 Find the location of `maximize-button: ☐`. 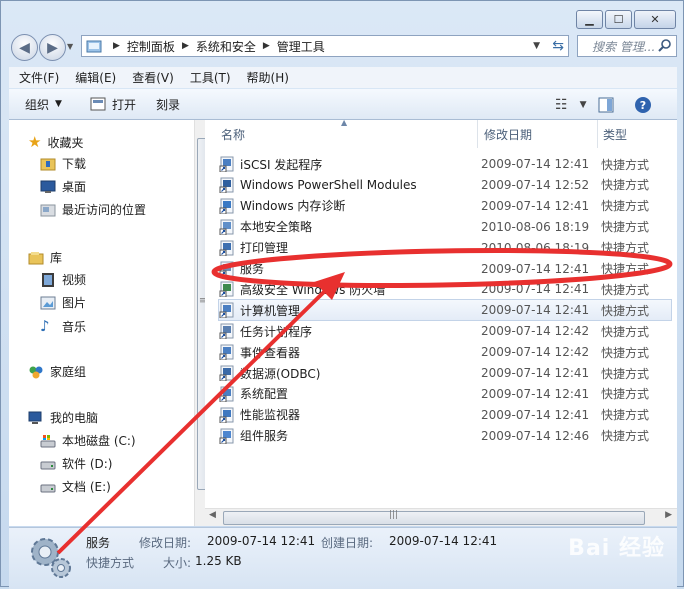

maximize-button: ☐ is located at coordinates (618, 19).